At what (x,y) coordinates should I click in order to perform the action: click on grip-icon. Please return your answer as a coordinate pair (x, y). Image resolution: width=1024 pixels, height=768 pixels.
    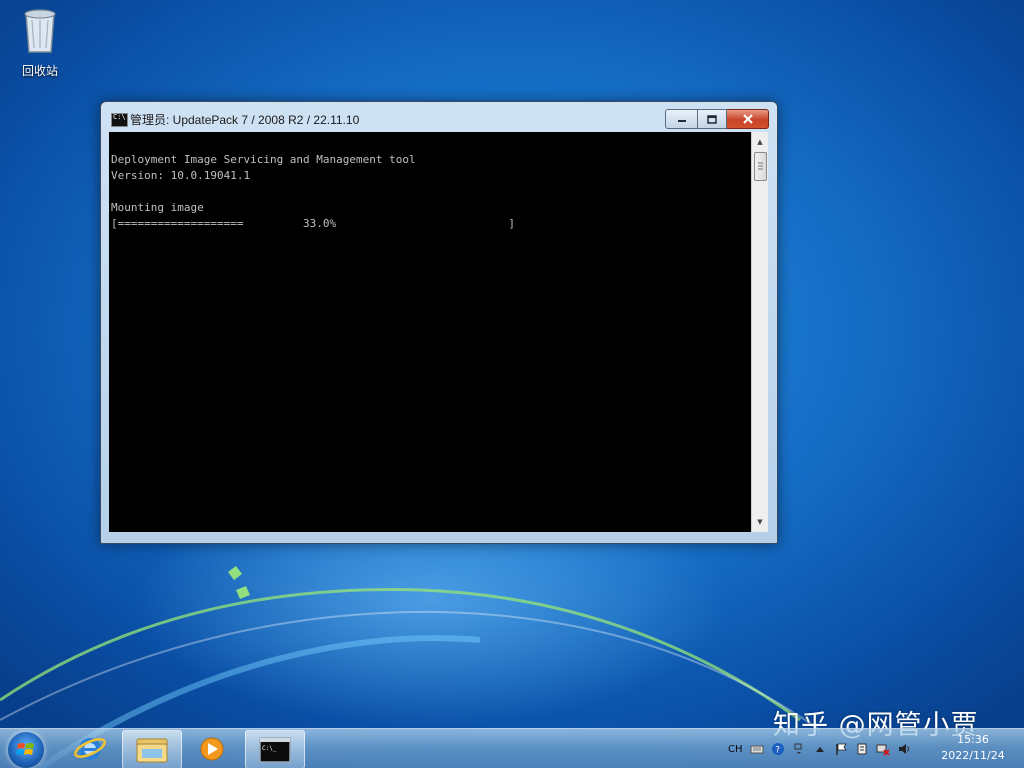
    Looking at the image, I should click on (760, 166).